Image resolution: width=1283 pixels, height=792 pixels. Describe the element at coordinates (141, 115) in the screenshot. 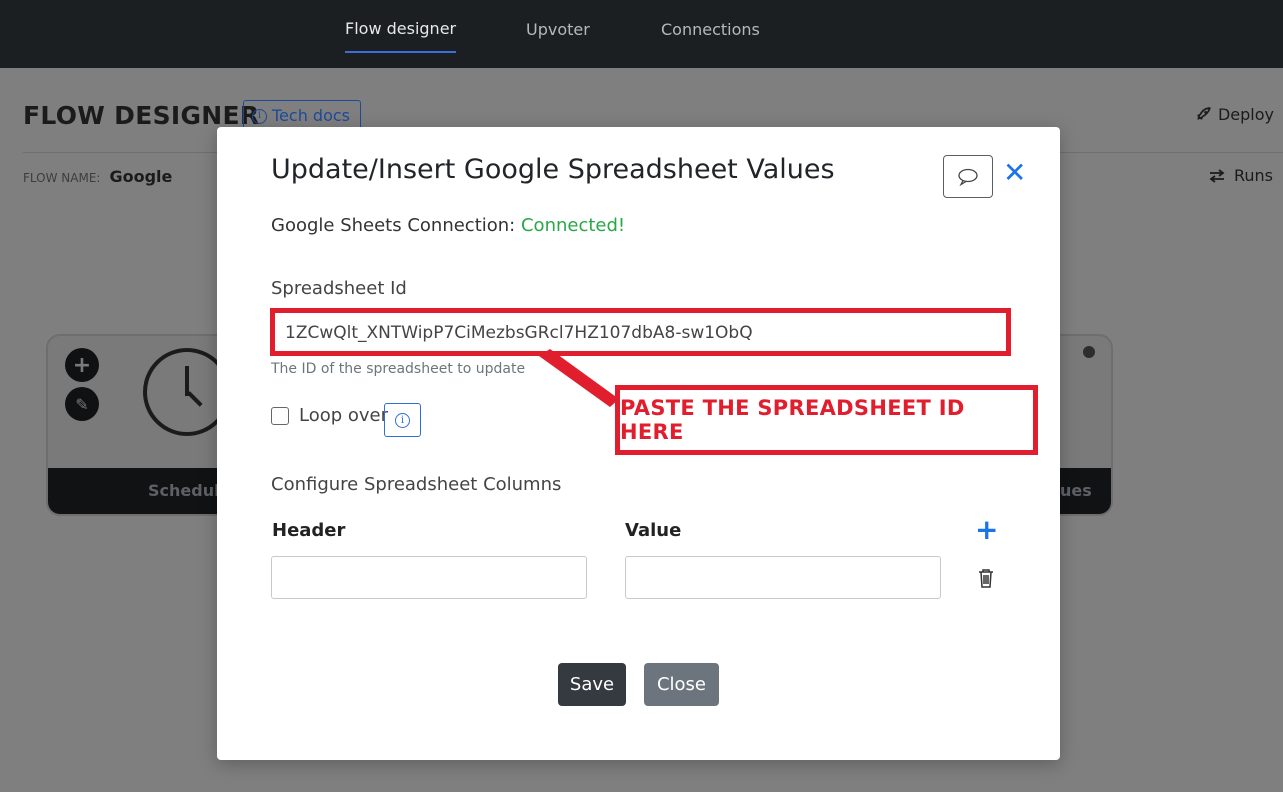

I see `page-title: FLOW DESIGNER` at that location.